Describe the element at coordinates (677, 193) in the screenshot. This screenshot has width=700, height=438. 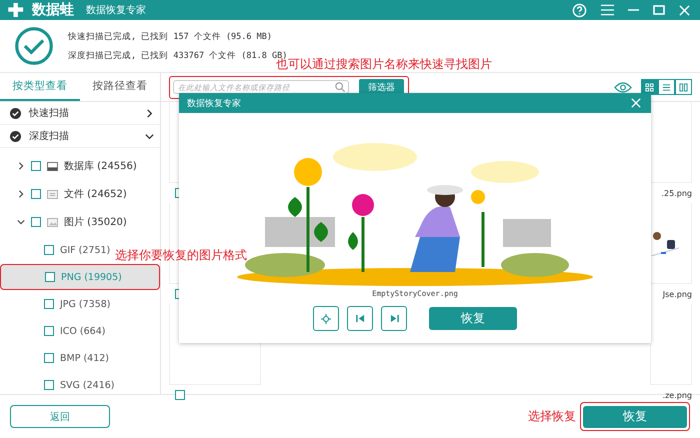
I see `file-name: .25.png` at that location.